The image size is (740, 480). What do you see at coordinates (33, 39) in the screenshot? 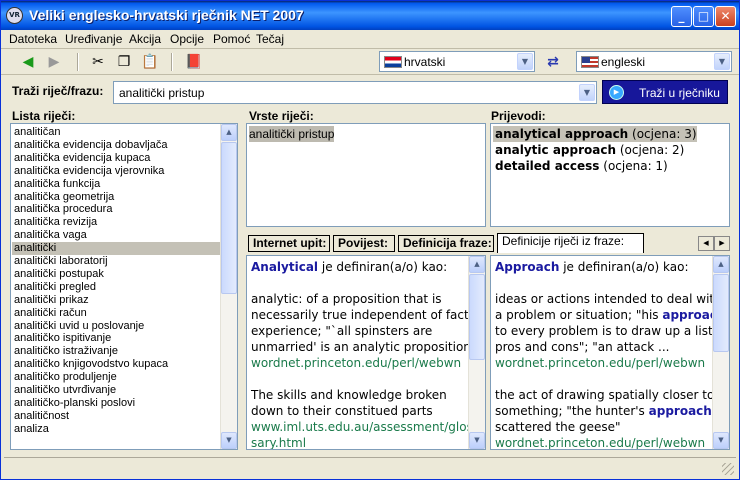
I see `menu-datoteka: Datoteka` at bounding box center [33, 39].